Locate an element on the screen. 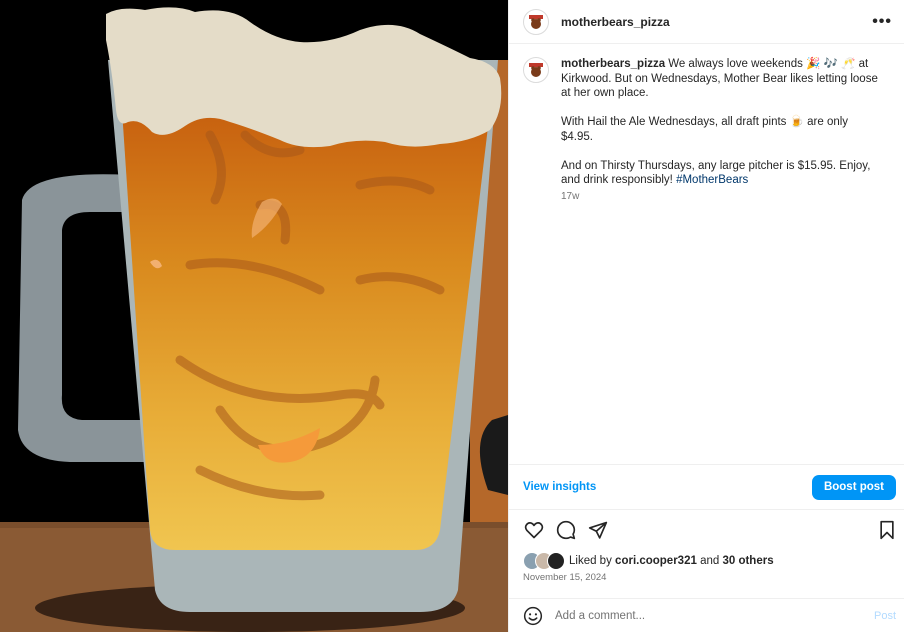 The width and height of the screenshot is (904, 632). post-comment-button: Post is located at coordinates (885, 616).